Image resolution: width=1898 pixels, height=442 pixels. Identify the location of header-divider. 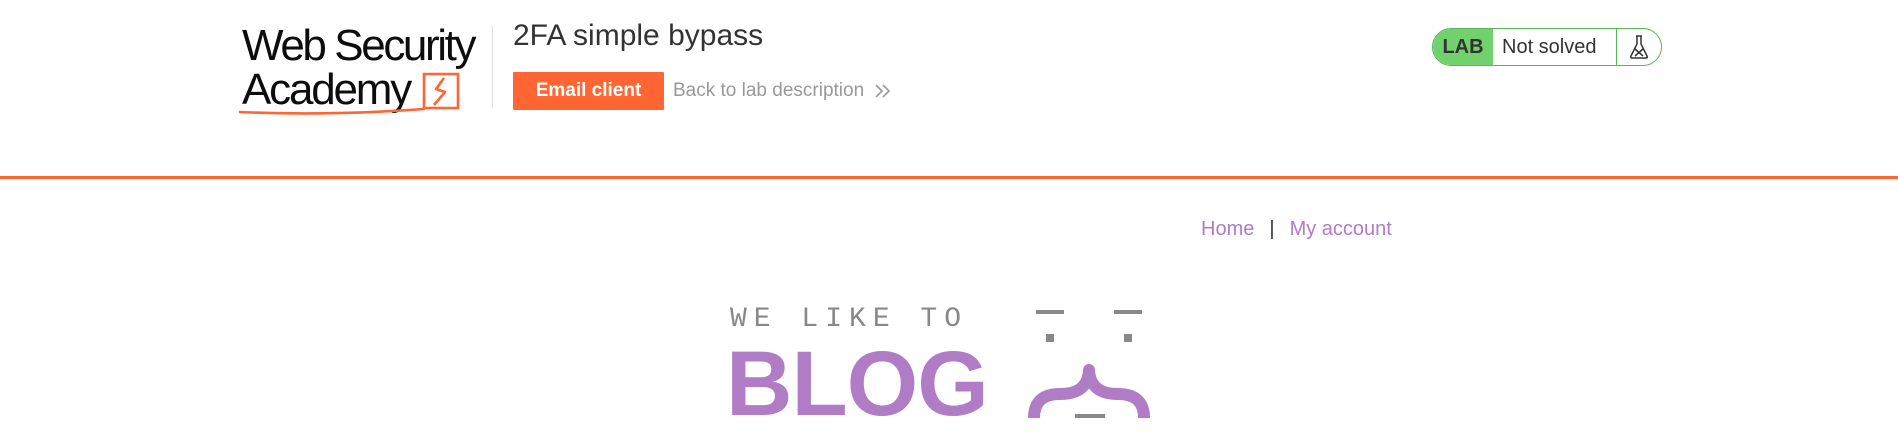
(492, 67).